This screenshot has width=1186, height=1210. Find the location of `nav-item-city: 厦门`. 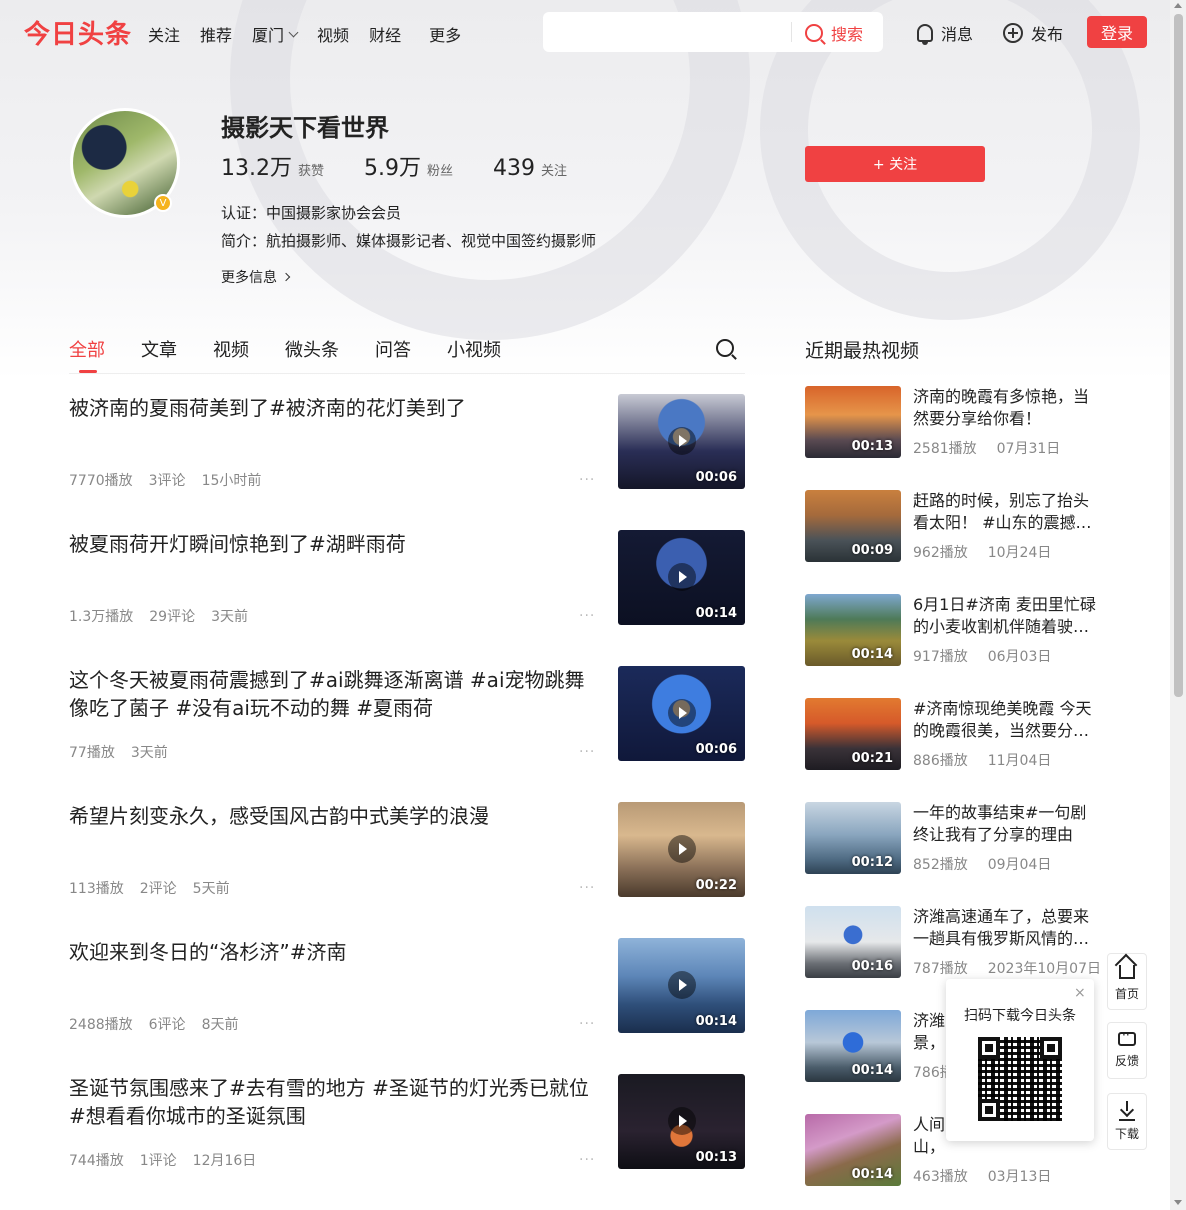

nav-item-city: 厦门 is located at coordinates (275, 34).